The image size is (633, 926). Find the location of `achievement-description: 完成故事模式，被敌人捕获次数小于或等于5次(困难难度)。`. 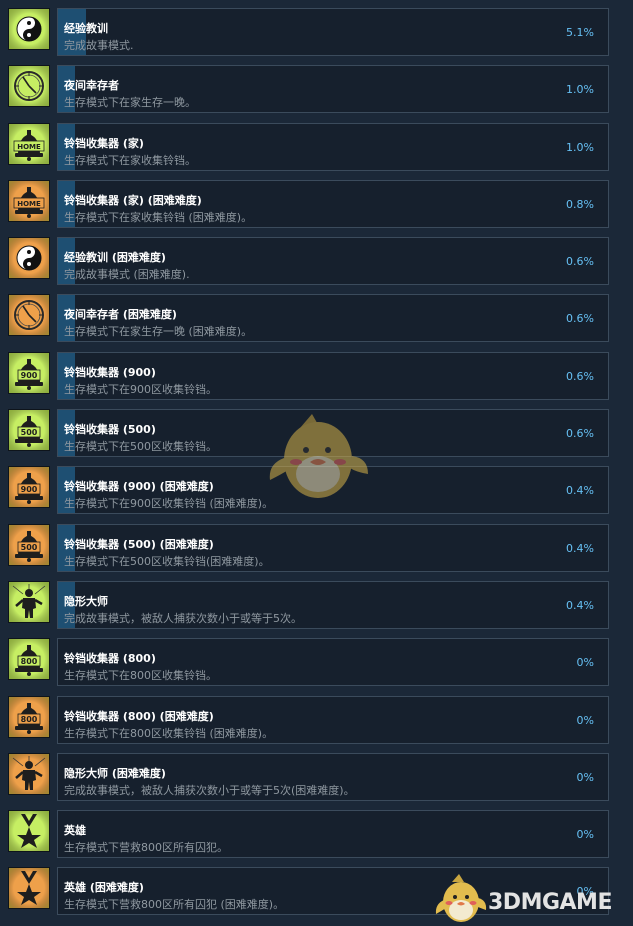

achievement-description: 完成故事模式，被敌人捕获次数小于或等于5次(困难难度)。 is located at coordinates (209, 790).